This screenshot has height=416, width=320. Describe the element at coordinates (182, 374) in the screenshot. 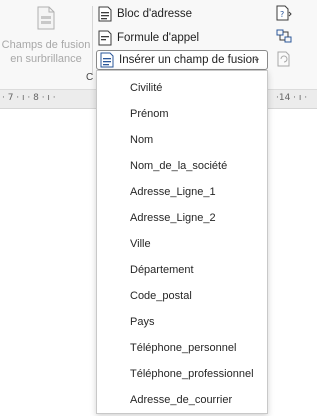

I see `menu-item-telephone-professionnel: Téléphone_professionnel` at that location.